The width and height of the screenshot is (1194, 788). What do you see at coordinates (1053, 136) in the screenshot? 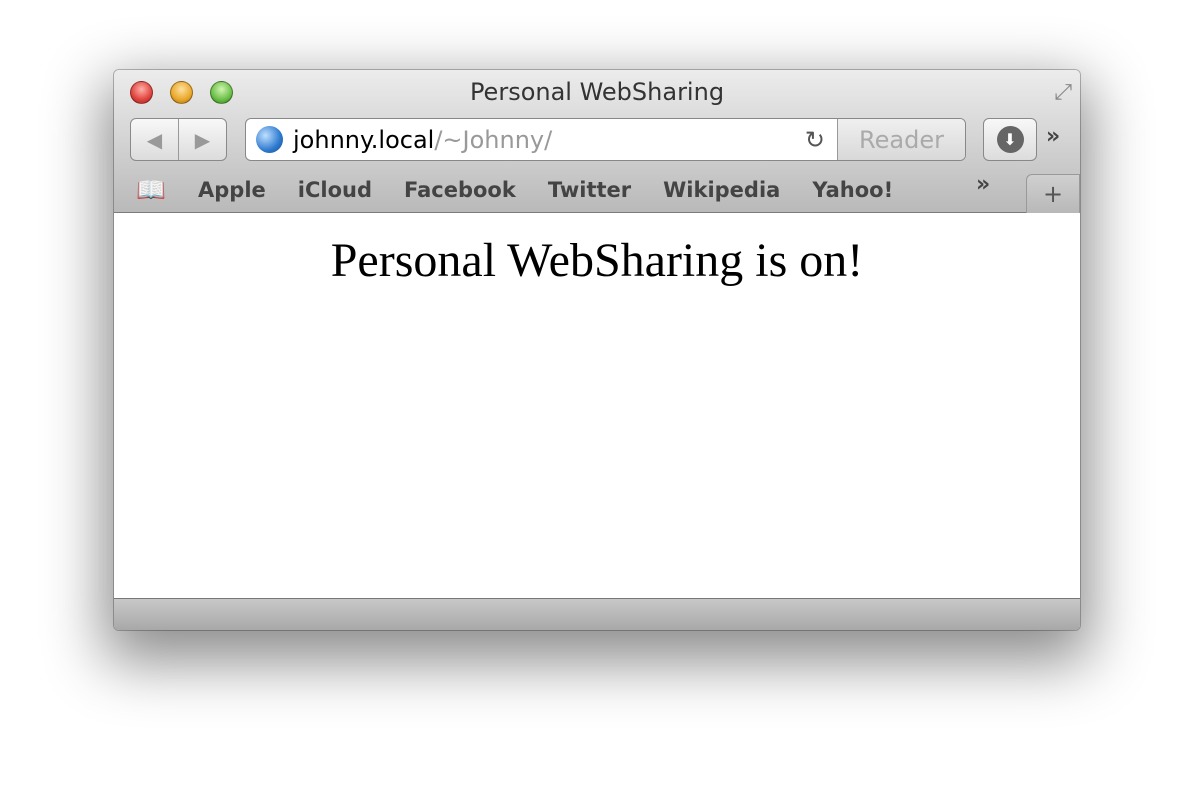
I see `toolbar-overflow-icon: »` at bounding box center [1053, 136].